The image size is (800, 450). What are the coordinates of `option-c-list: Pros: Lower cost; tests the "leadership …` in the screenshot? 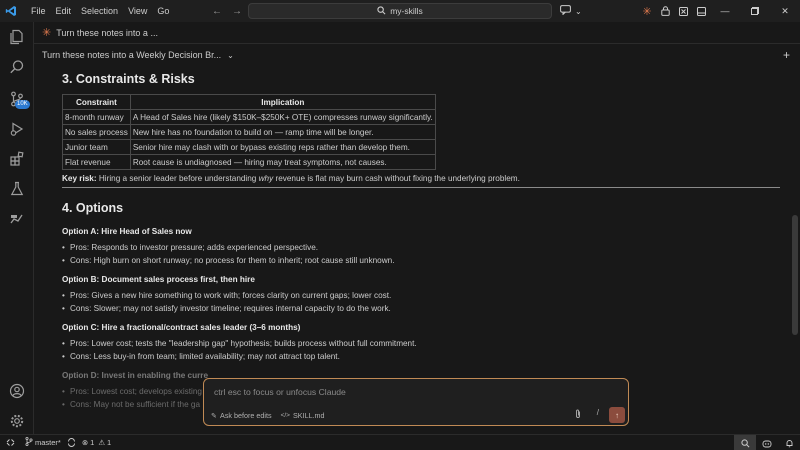 It's located at (422, 350).